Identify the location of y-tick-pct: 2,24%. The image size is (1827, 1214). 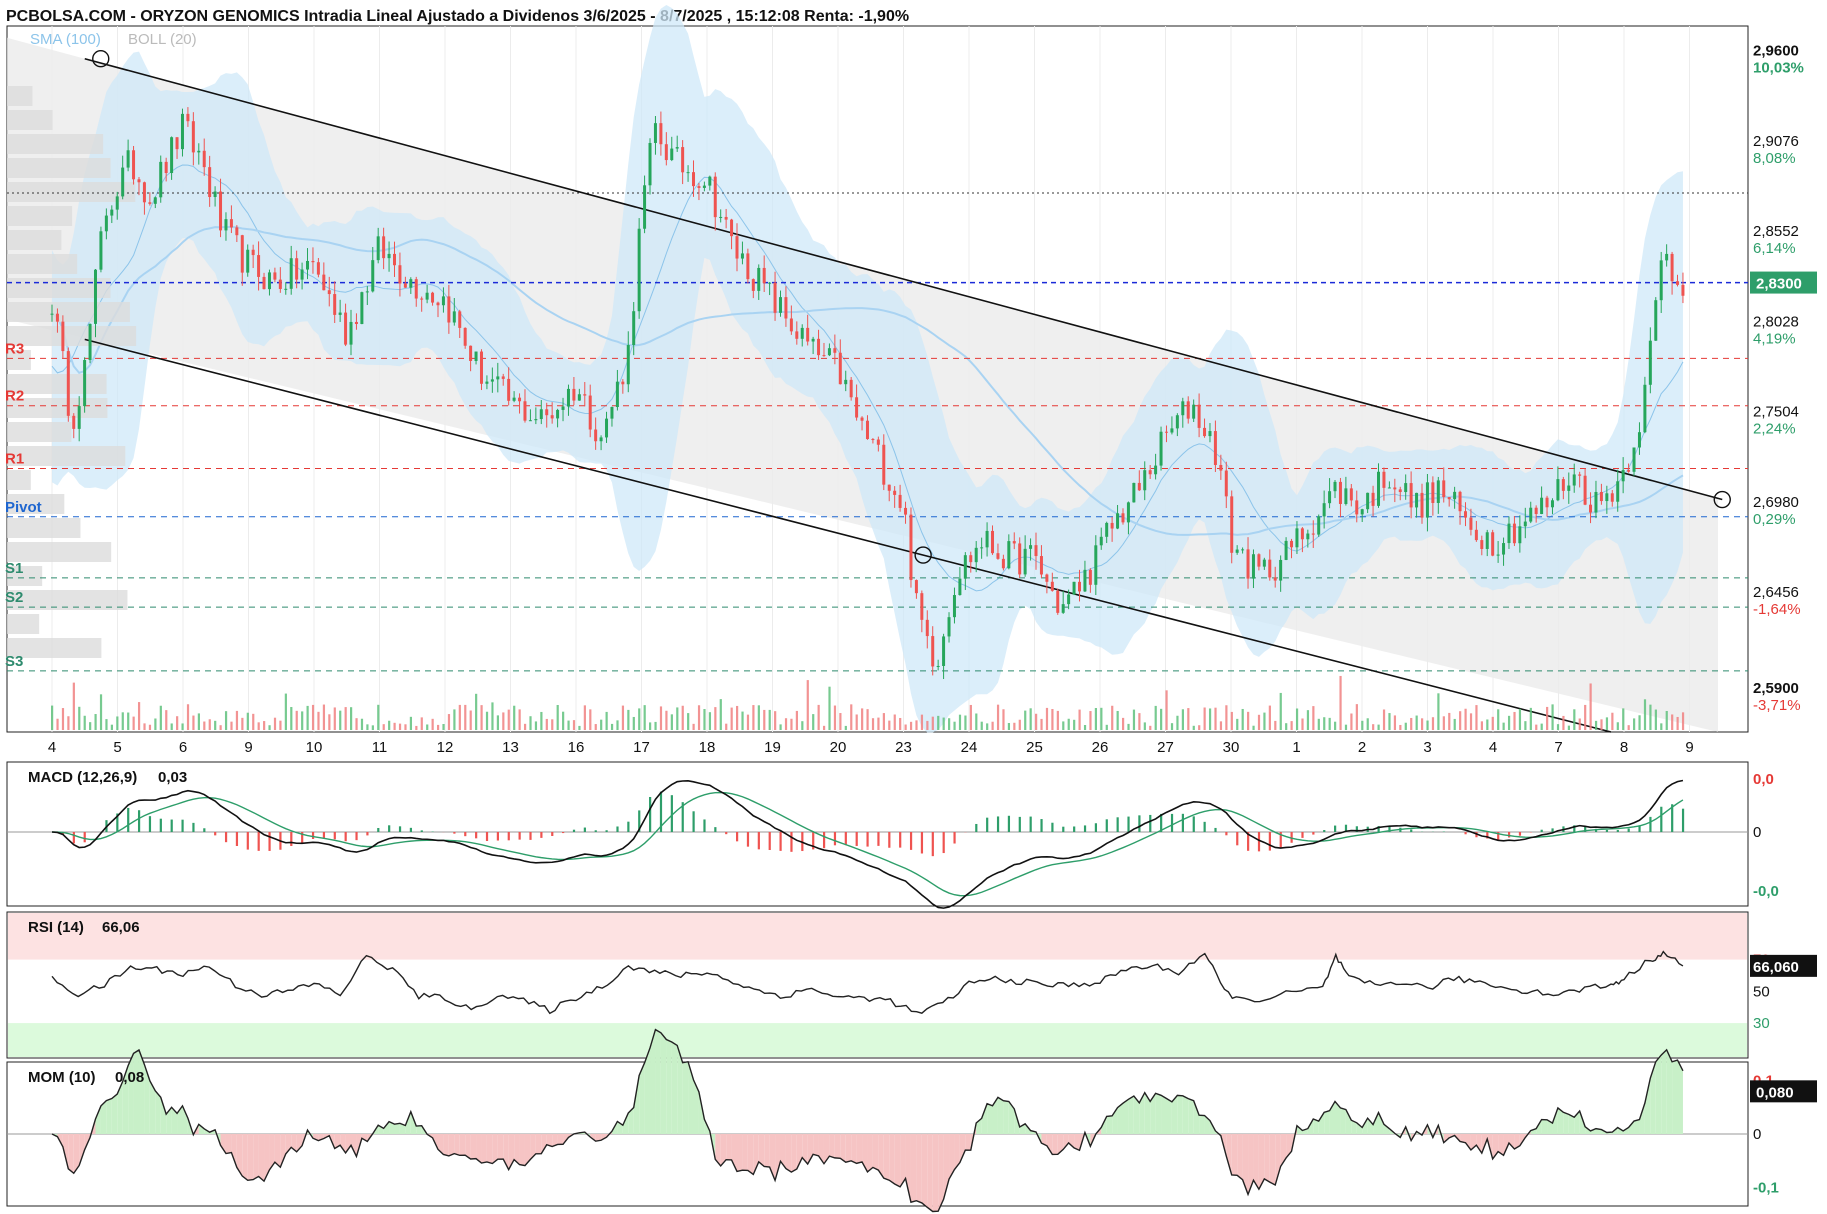
(1774, 429).